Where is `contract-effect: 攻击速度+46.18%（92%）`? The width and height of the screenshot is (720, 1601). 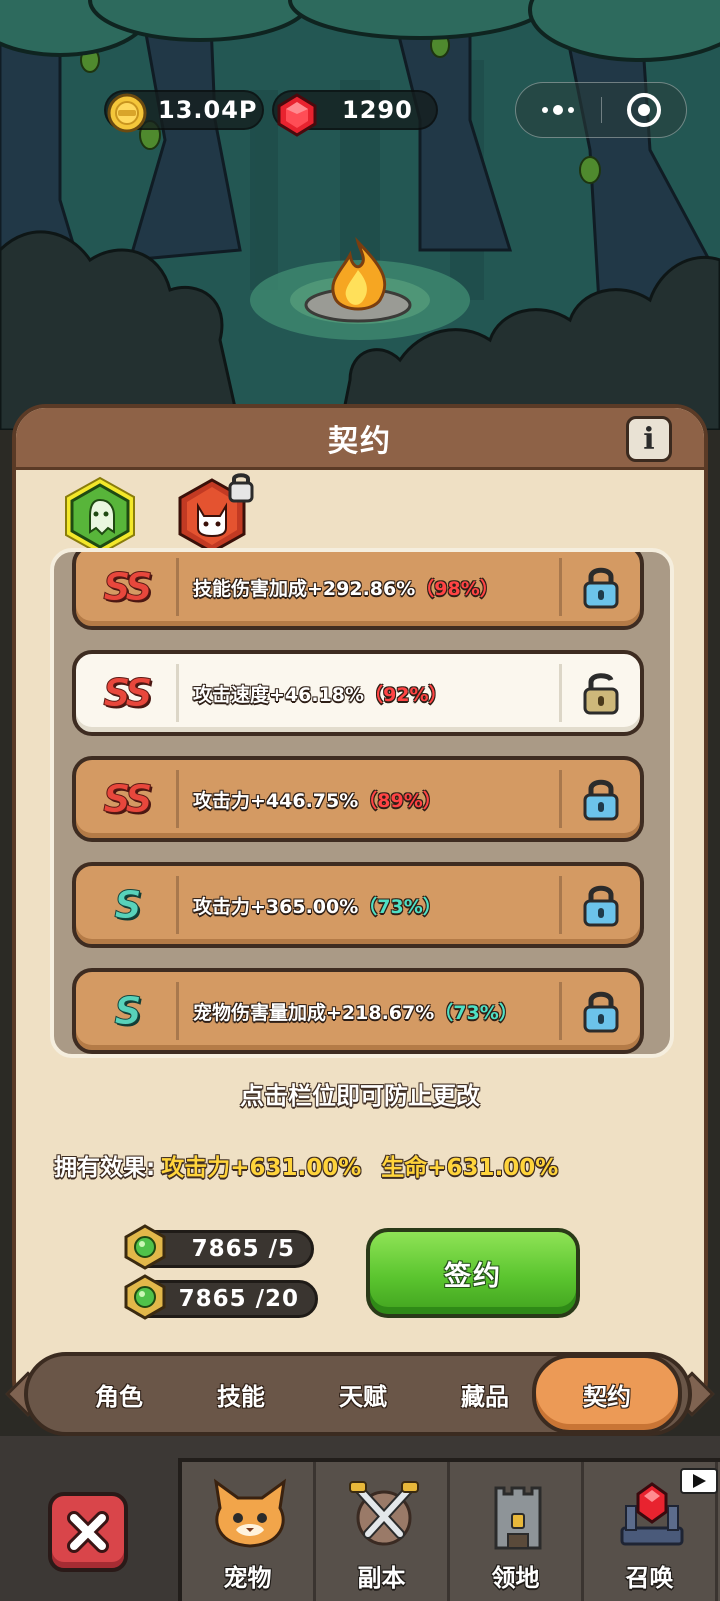
contract-effect: 攻击速度+46.18%（92%） is located at coordinates (320, 694).